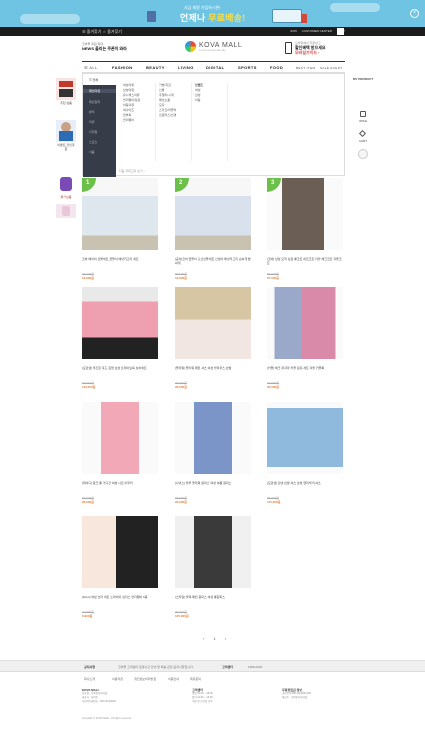 The height and width of the screenshot is (744, 425). What do you see at coordinates (317, 31) in the screenshot?
I see `customer-center-link: CUSTOMER CENTER` at bounding box center [317, 31].